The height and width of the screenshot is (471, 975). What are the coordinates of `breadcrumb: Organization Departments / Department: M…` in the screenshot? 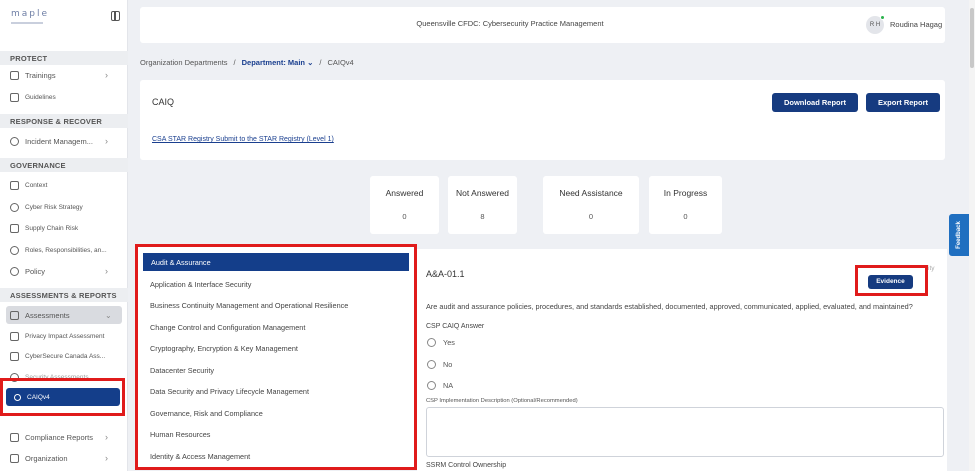 It's located at (247, 62).